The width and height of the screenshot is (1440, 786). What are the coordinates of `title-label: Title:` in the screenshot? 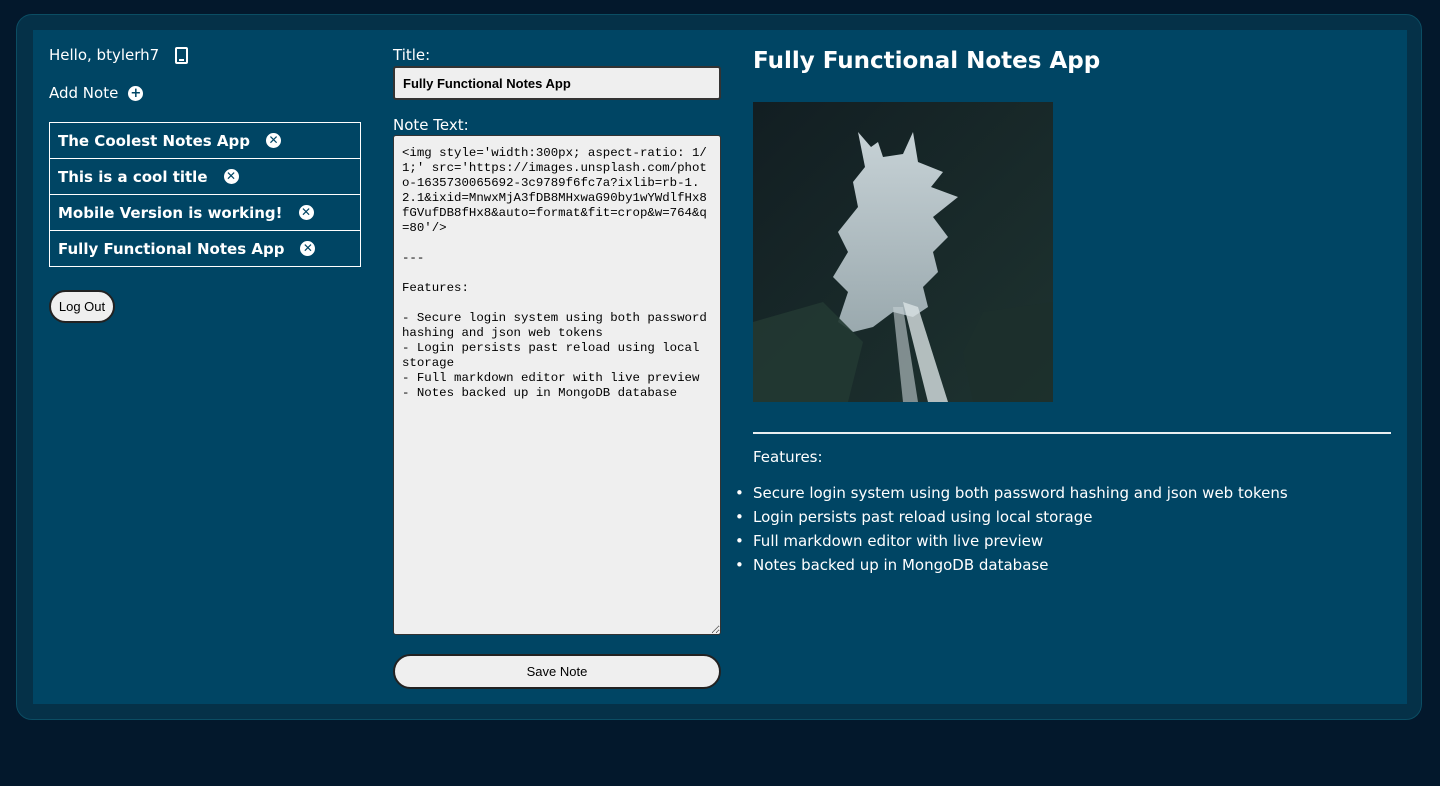 It's located at (412, 55).